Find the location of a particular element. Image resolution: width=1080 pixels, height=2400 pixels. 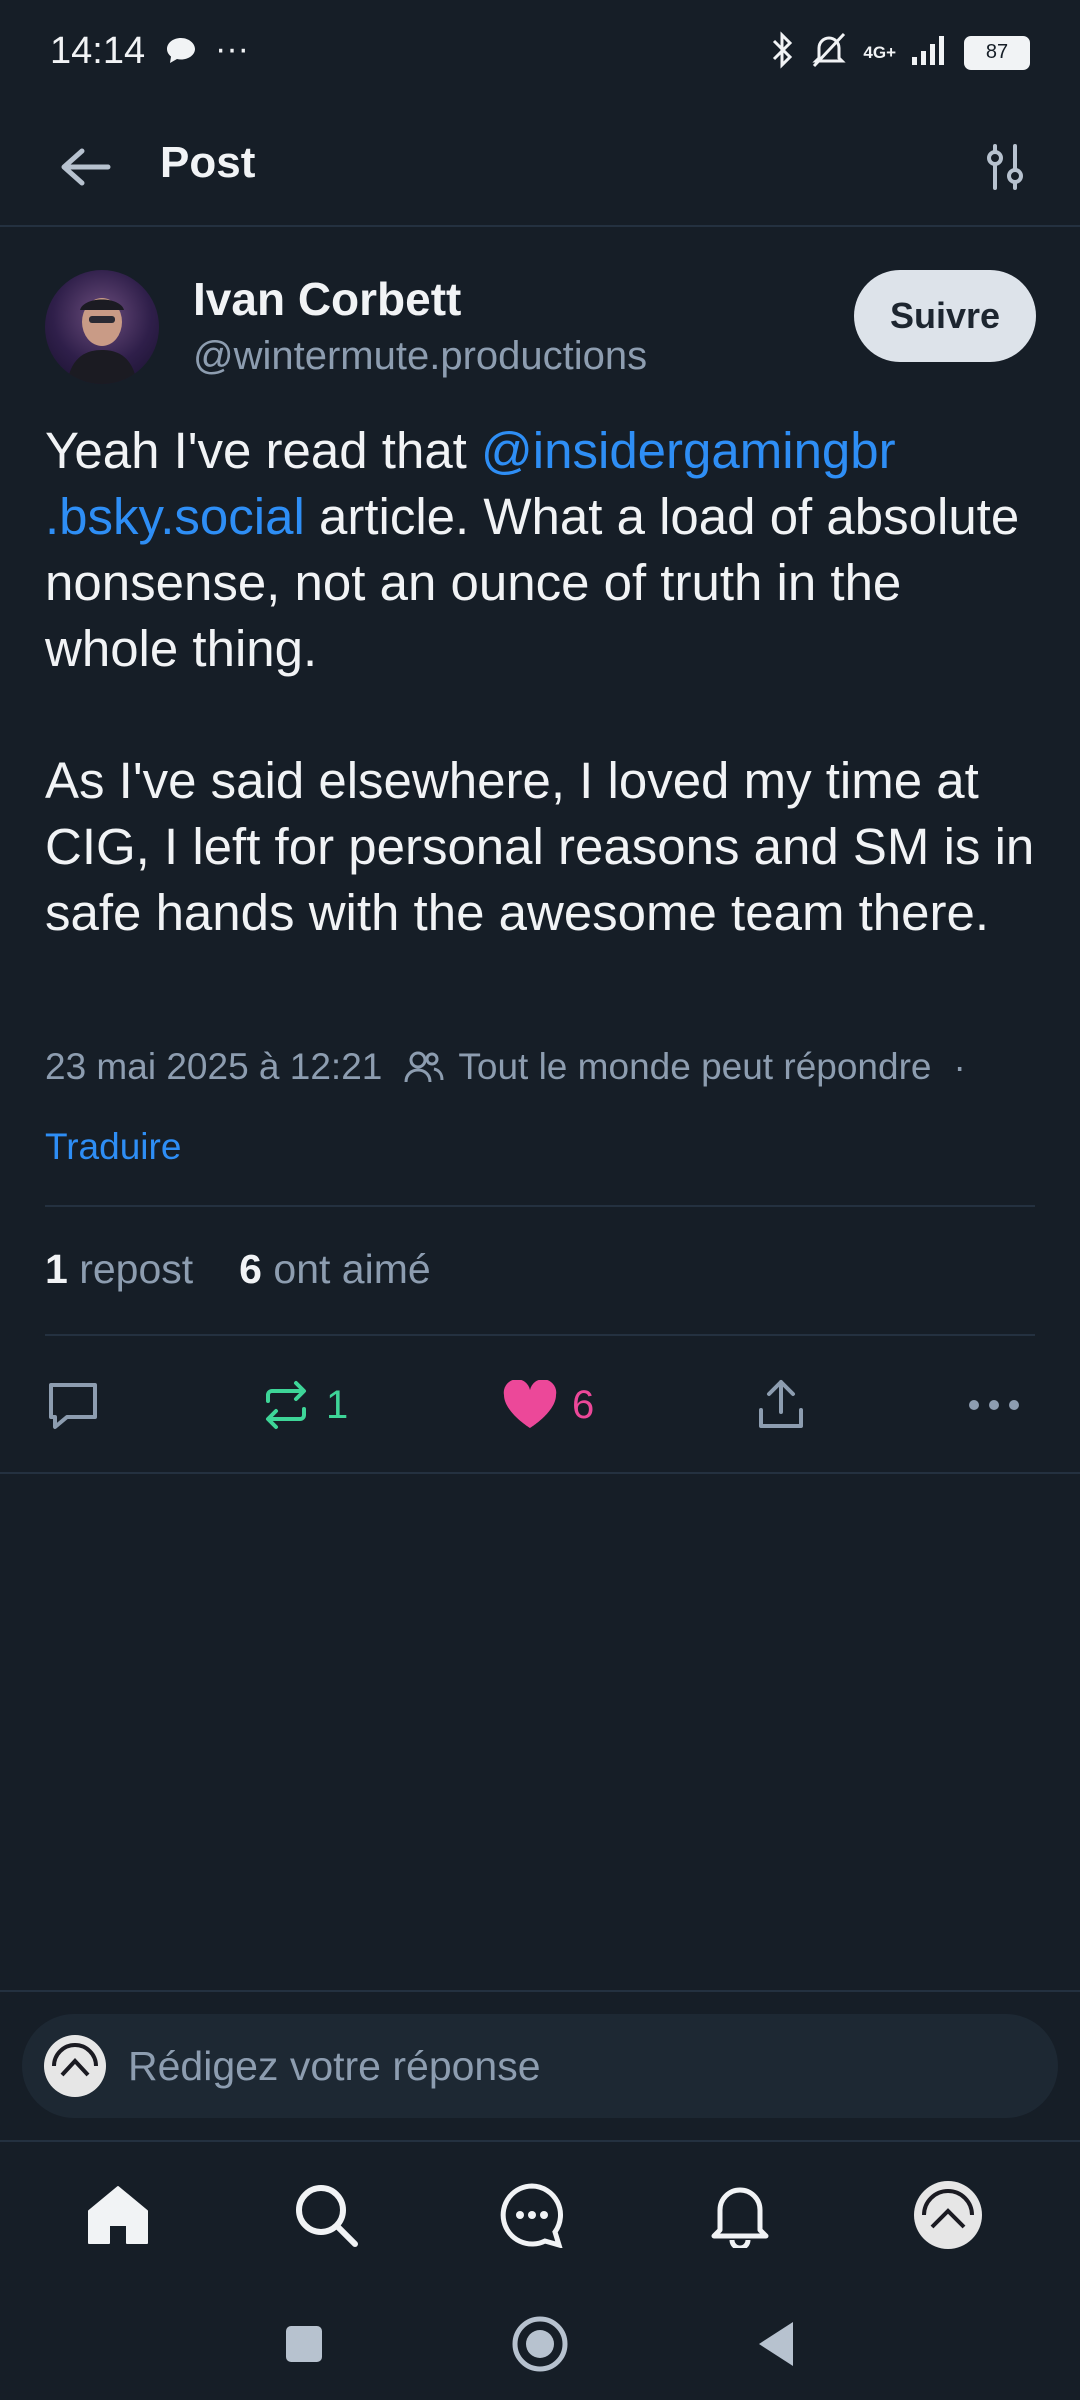

system-back-button is located at coordinates (776, 2344).